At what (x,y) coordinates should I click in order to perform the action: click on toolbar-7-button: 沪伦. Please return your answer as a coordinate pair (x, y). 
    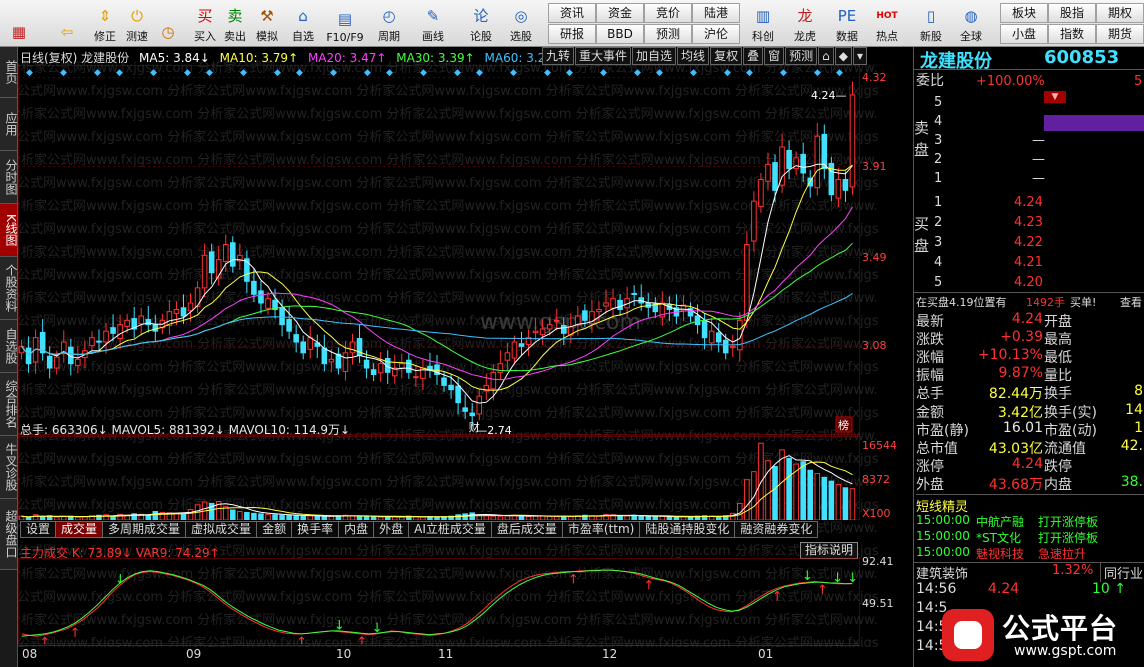
    Looking at the image, I should click on (716, 34).